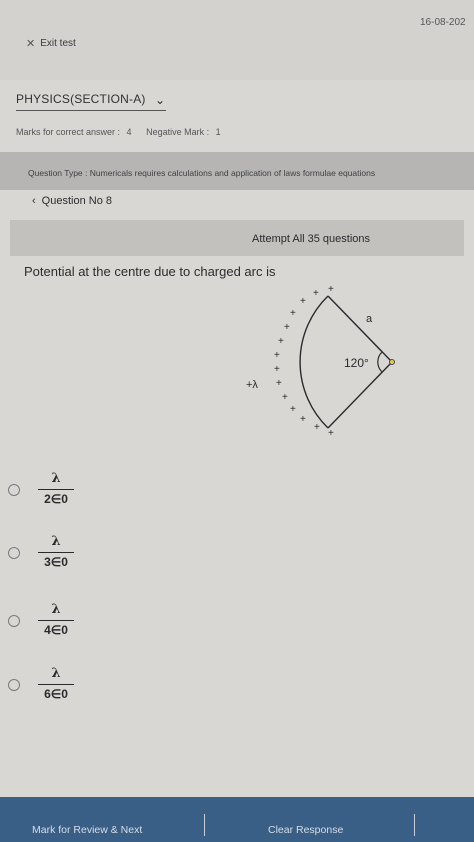 The height and width of the screenshot is (842, 474). Describe the element at coordinates (311, 239) in the screenshot. I see `attempt-text: Attempt All 35 questions` at that location.